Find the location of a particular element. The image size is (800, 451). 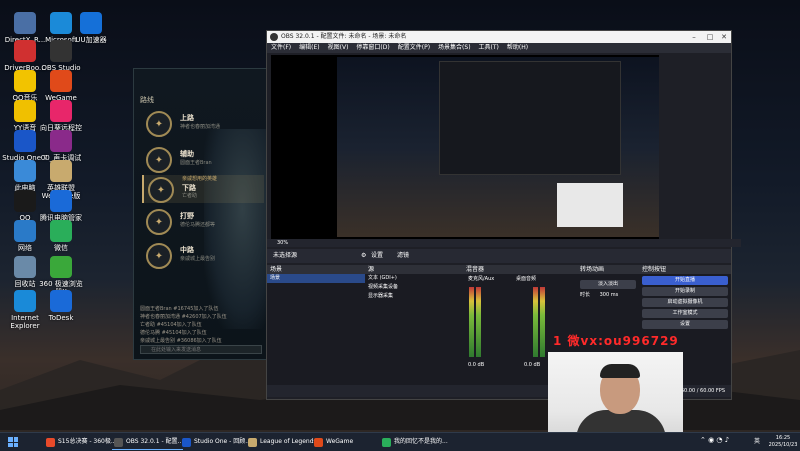

menu-item: 编辑(E) is located at coordinates (309, 47).